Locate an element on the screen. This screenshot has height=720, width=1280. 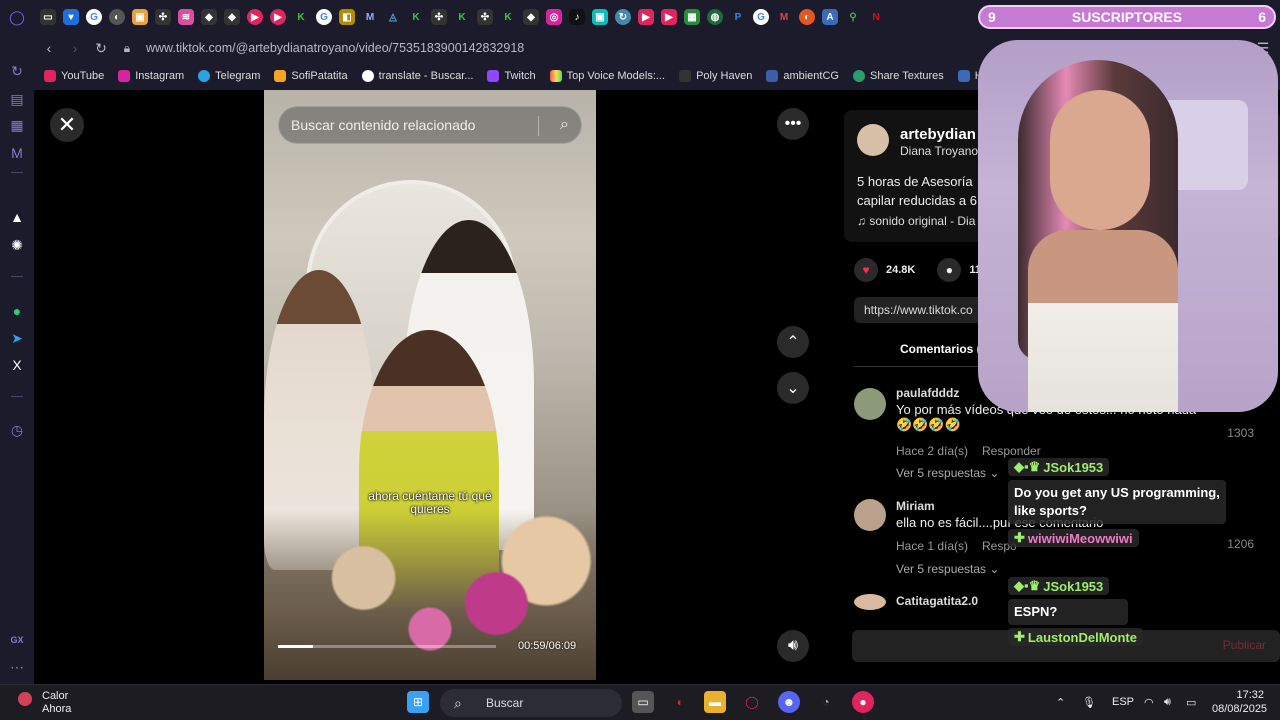
tab-icon: ♥ is located at coordinates (71, 17).